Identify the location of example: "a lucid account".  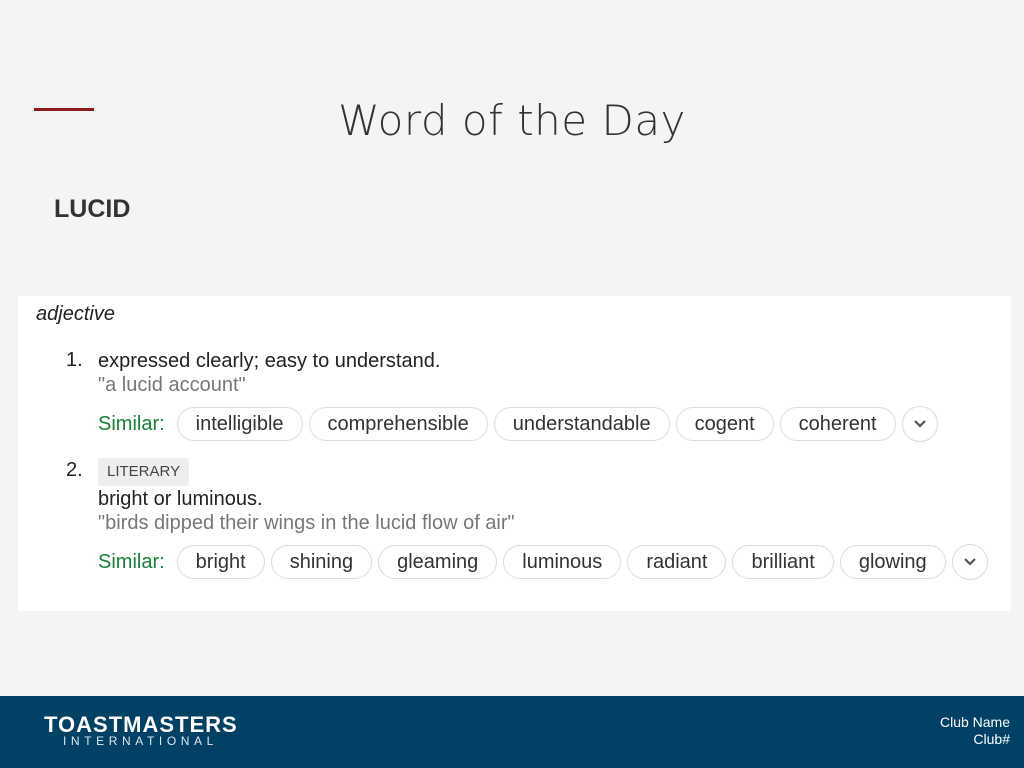
(172, 385).